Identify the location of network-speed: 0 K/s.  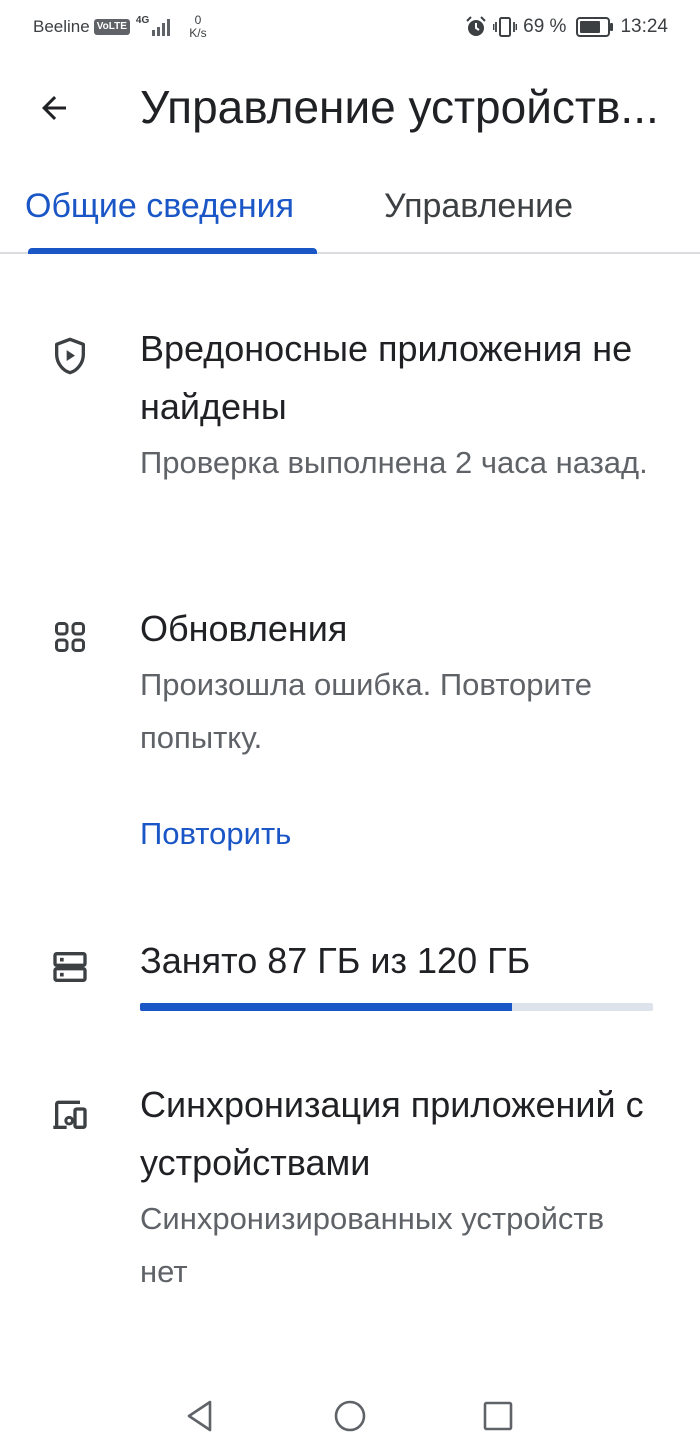
(197, 27).